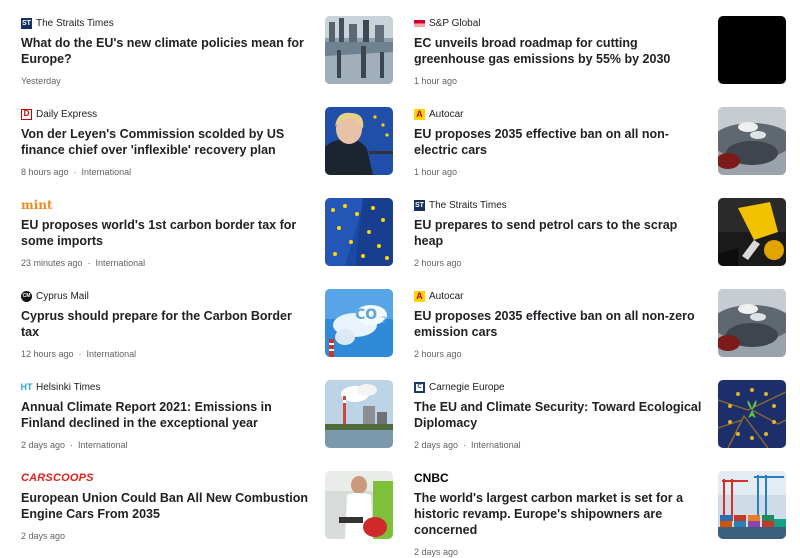 The width and height of the screenshot is (800, 558). What do you see at coordinates (166, 445) in the screenshot?
I see `article-meta: 2 days ago · International` at bounding box center [166, 445].